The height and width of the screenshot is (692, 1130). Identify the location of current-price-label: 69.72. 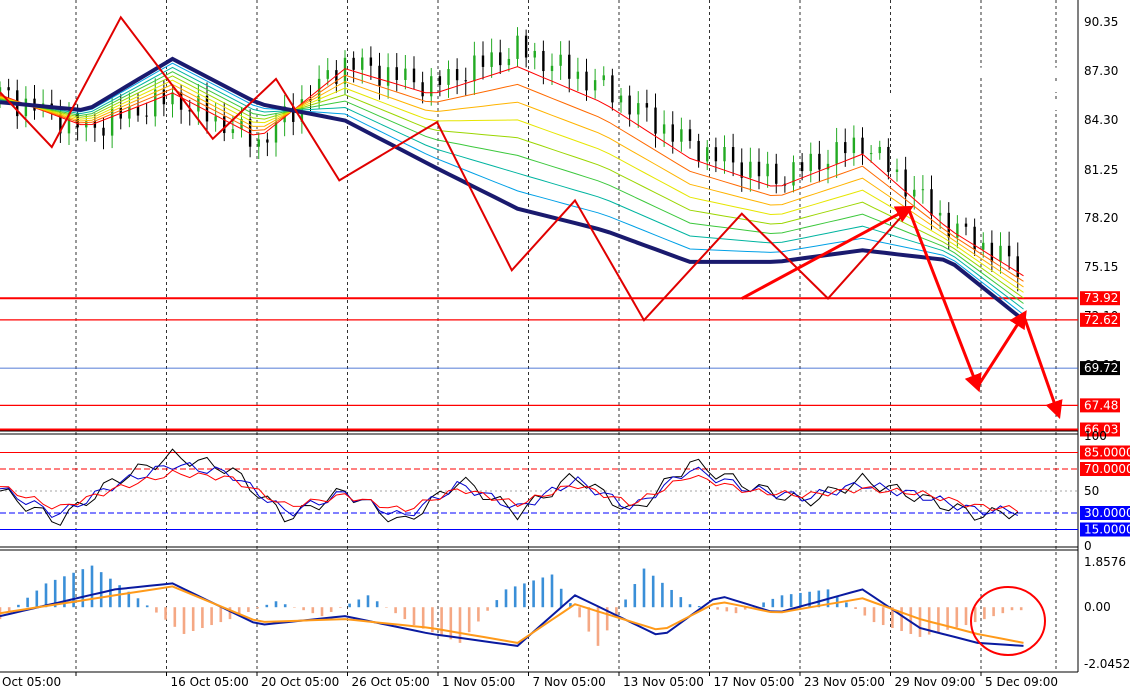
(1101, 368).